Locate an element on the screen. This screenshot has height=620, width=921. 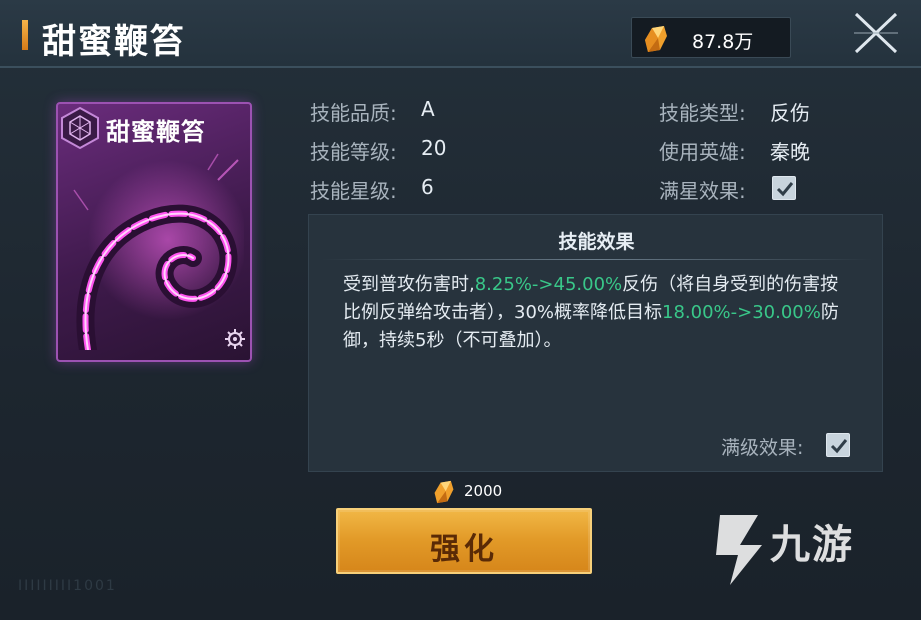
quality-label: 技能品质: is located at coordinates (353, 113).